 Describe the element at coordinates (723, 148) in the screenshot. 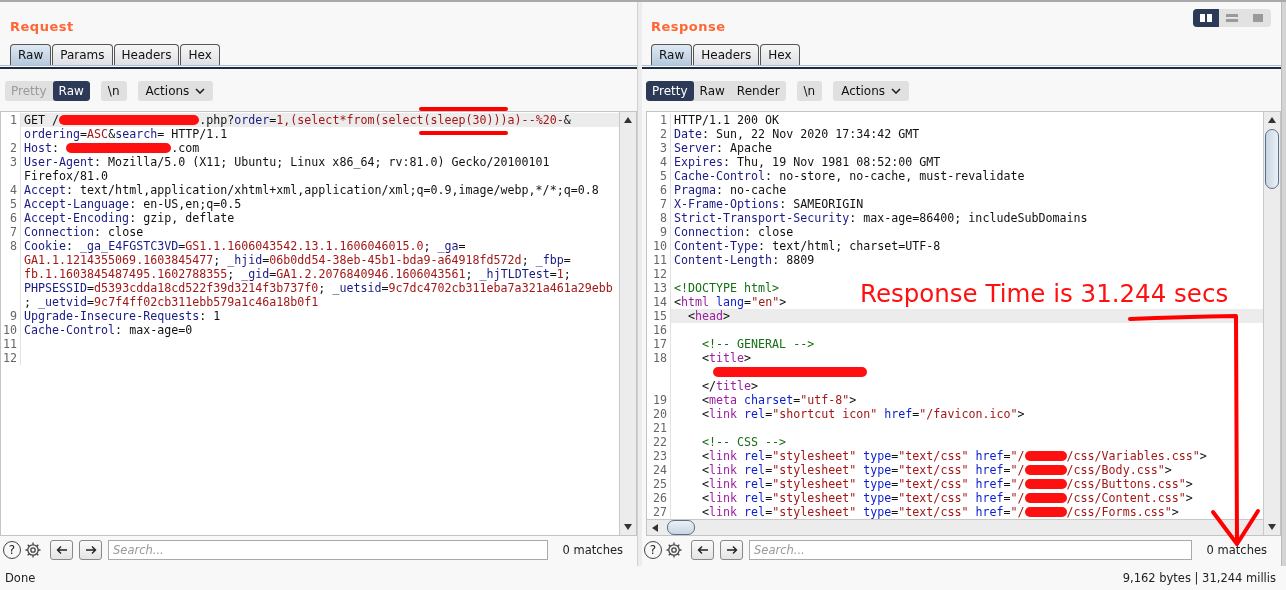

I see `code-line: Server: Apache` at that location.